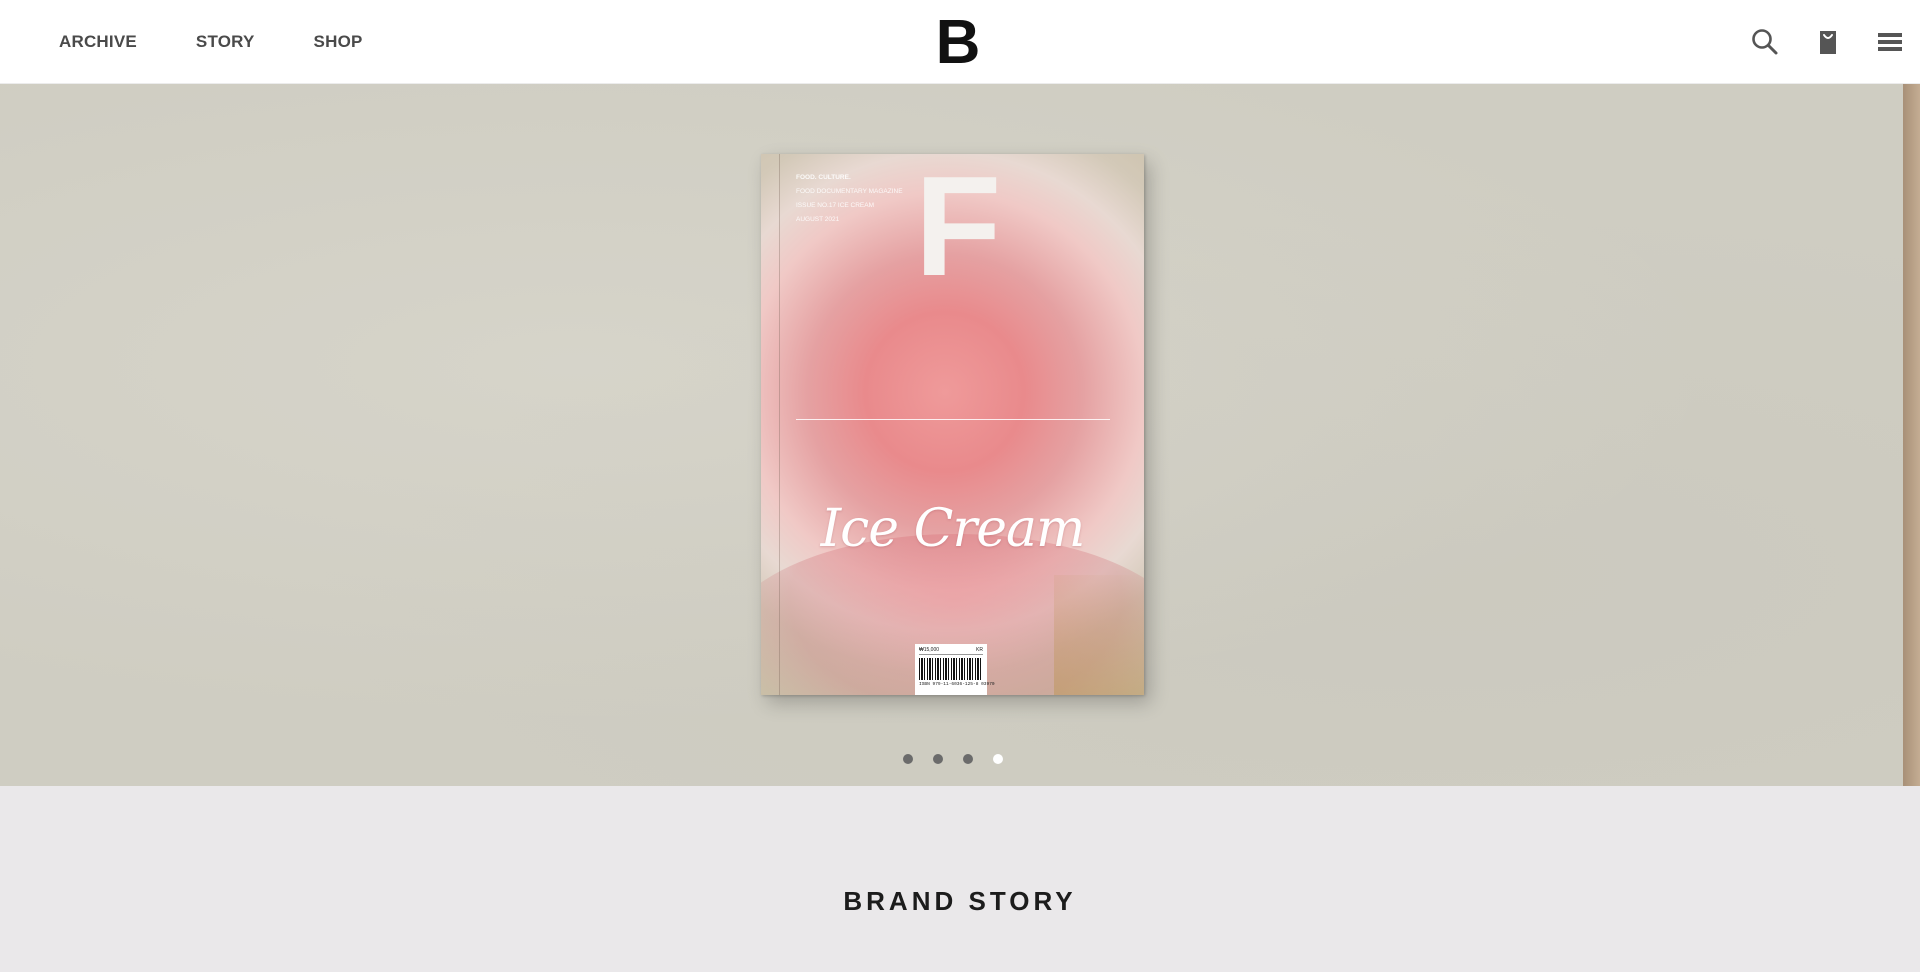 This screenshot has width=1920, height=975. What do you see at coordinates (1099, 635) in the screenshot?
I see `cover-photo-corner` at bounding box center [1099, 635].